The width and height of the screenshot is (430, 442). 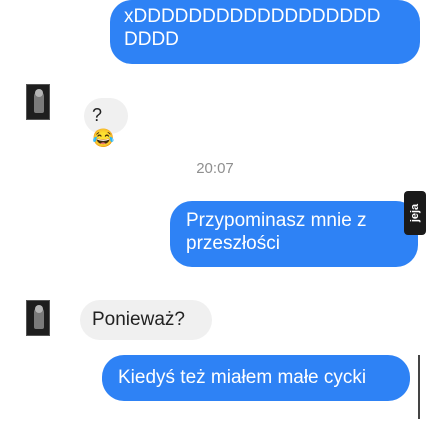 What do you see at coordinates (419, 387) in the screenshot?
I see `text-cursor` at bounding box center [419, 387].